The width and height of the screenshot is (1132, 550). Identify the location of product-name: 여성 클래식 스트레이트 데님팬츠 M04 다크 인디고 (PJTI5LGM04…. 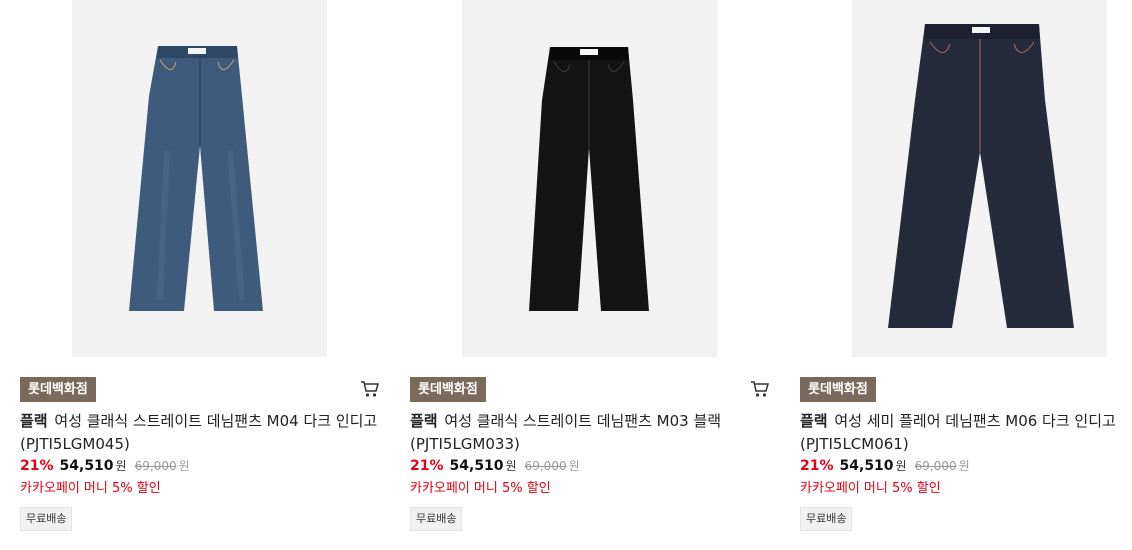
(199, 432).